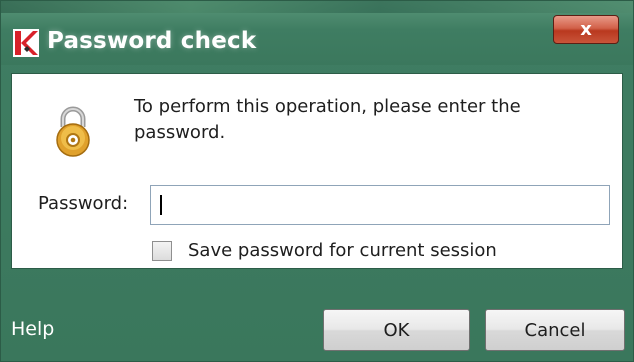 The width and height of the screenshot is (634, 362). What do you see at coordinates (161, 205) in the screenshot?
I see `text-caret` at bounding box center [161, 205].